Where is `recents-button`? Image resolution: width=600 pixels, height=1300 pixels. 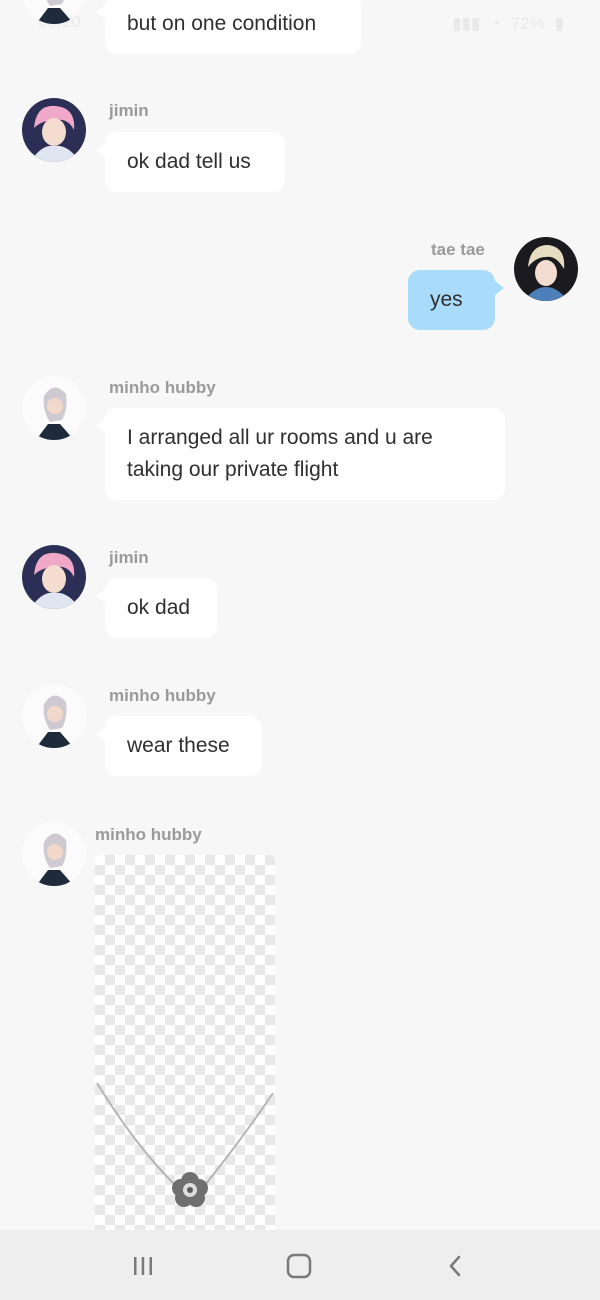
recents-button is located at coordinates (143, 1266).